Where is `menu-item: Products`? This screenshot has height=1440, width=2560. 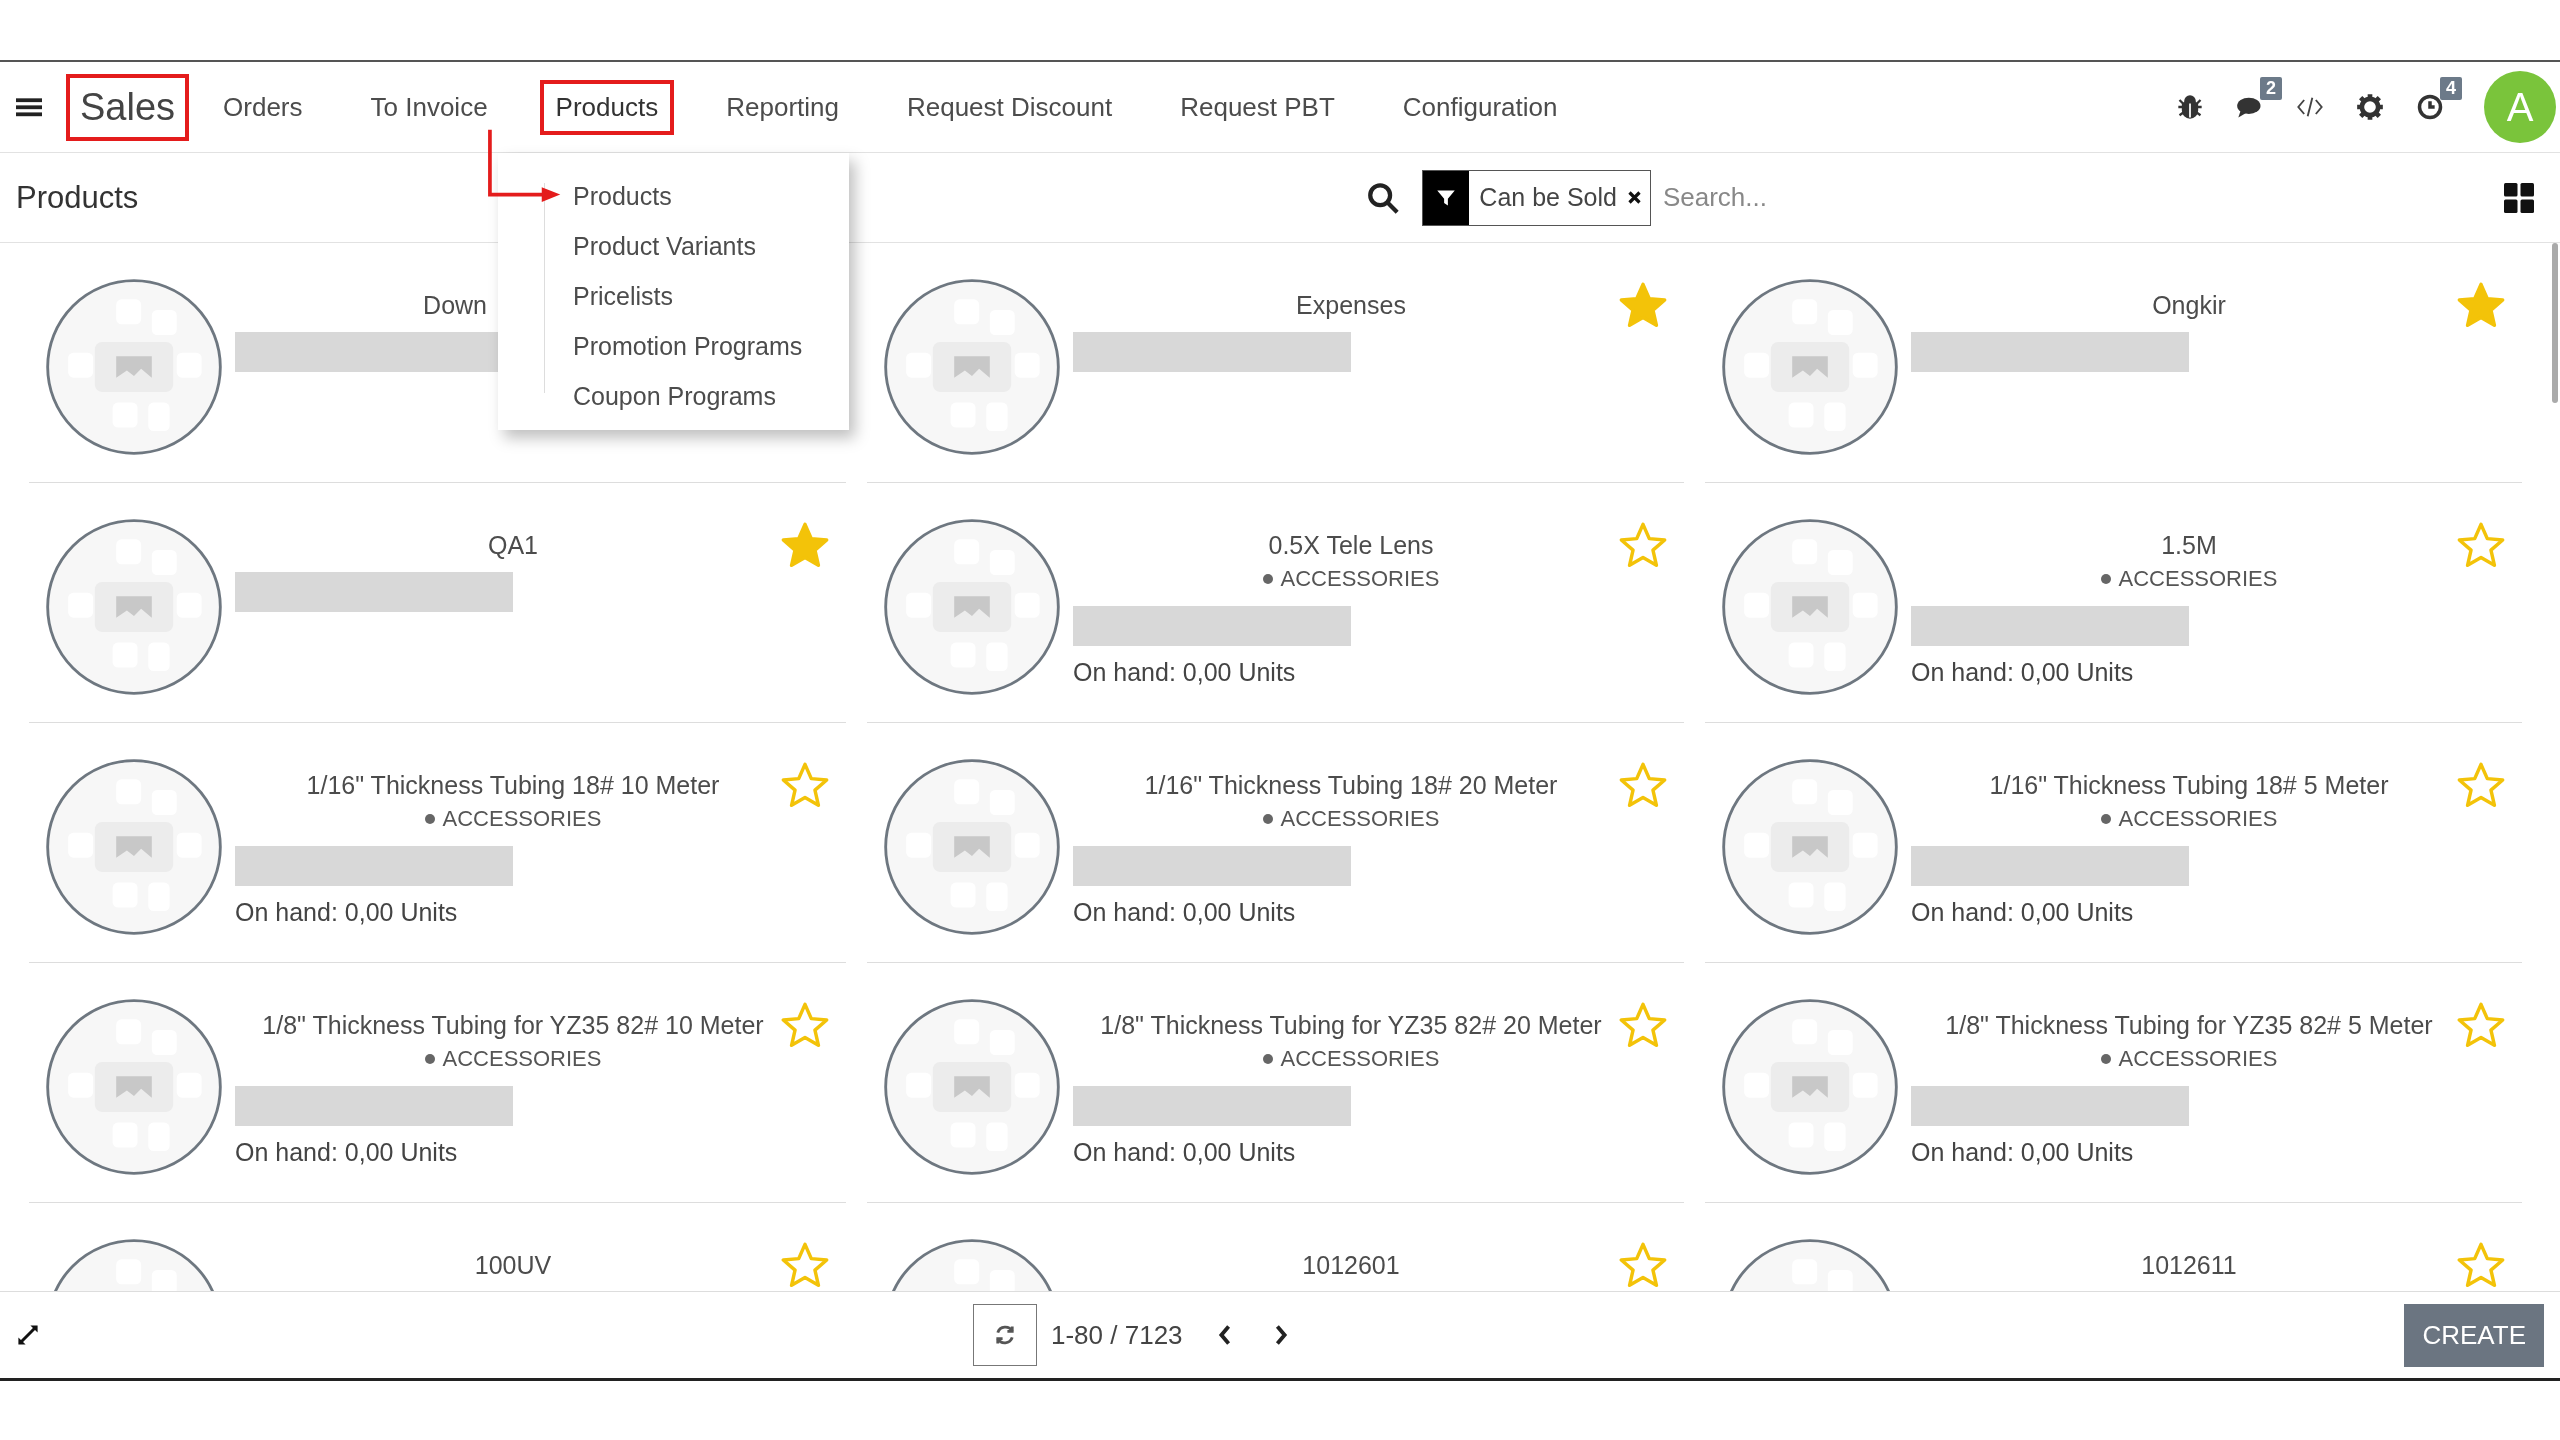
menu-item: Products is located at coordinates (607, 107).